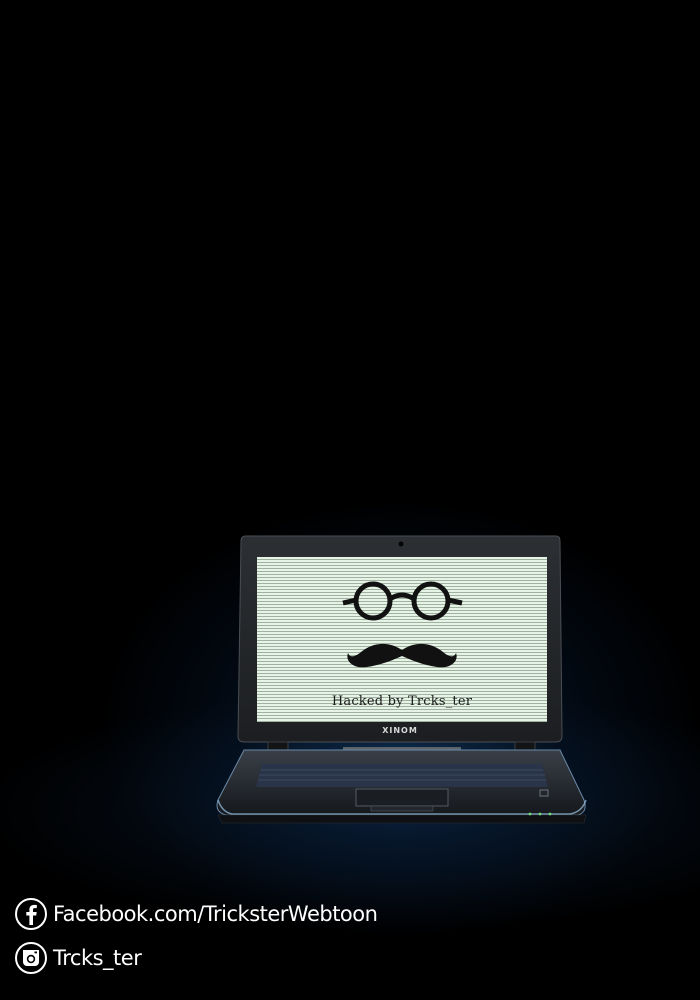 The height and width of the screenshot is (1000, 700). I want to click on keyboard, so click(402, 775).